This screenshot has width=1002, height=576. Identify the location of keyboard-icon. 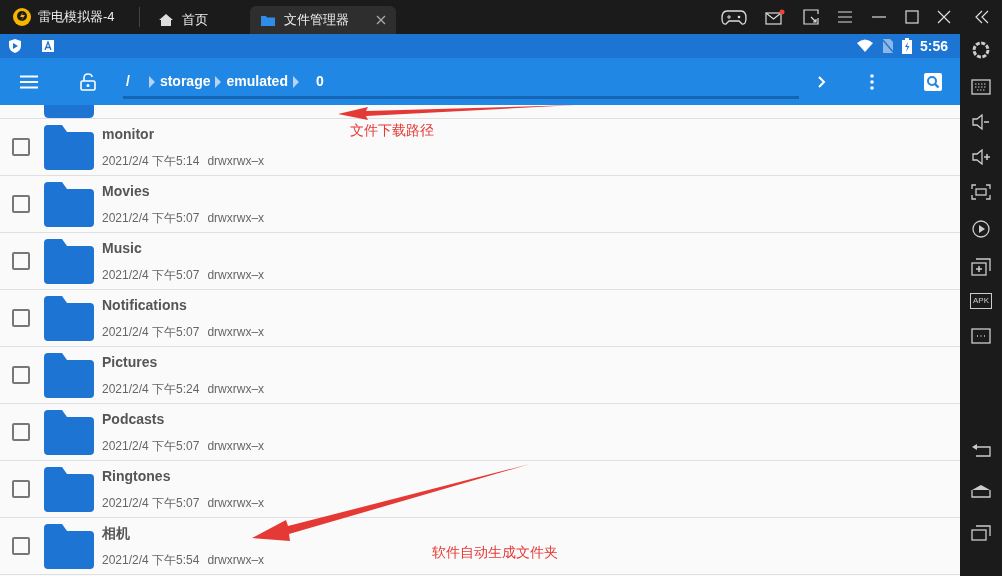
(981, 87).